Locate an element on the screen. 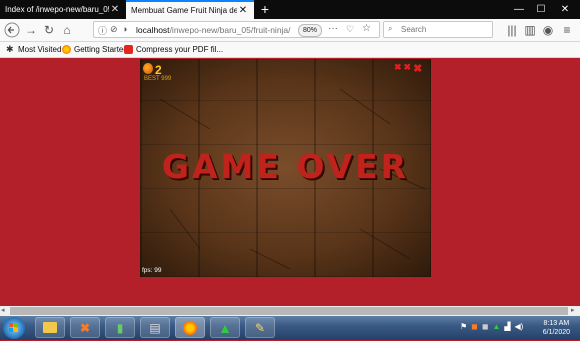 Image resolution: width=580 pixels, height=341 pixels. bookmark-most-visited: ✱ Most Visited is located at coordinates (33, 49).